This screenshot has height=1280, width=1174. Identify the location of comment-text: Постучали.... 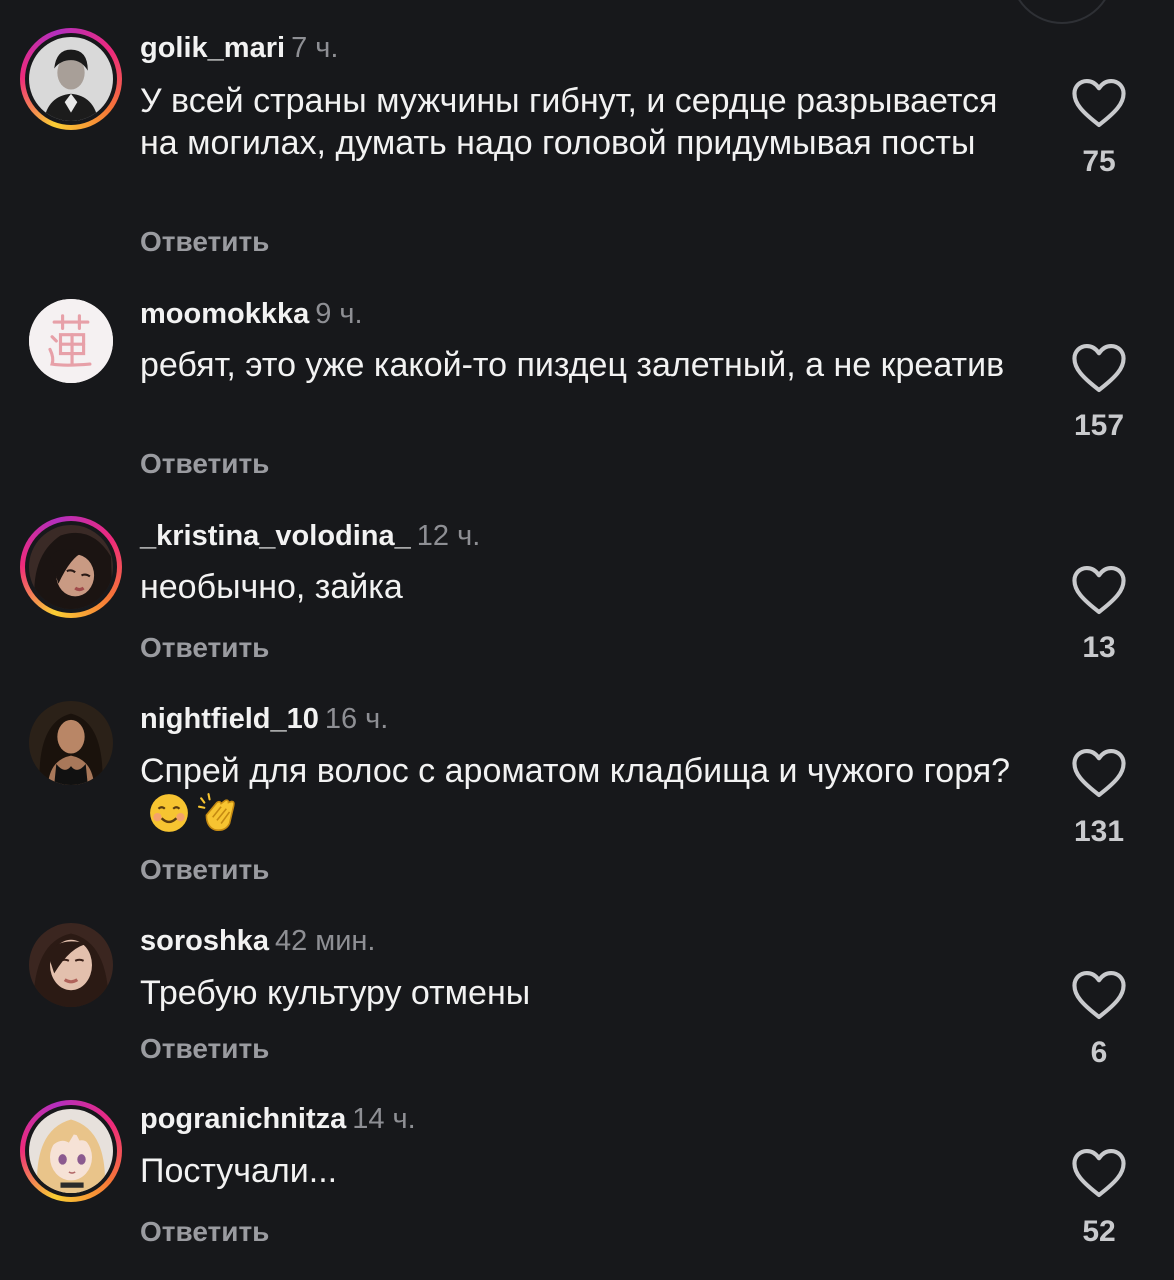
(239, 1171).